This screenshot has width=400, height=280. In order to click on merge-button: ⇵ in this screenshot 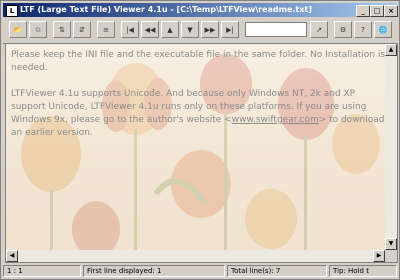, I will do `click(82, 29)`.